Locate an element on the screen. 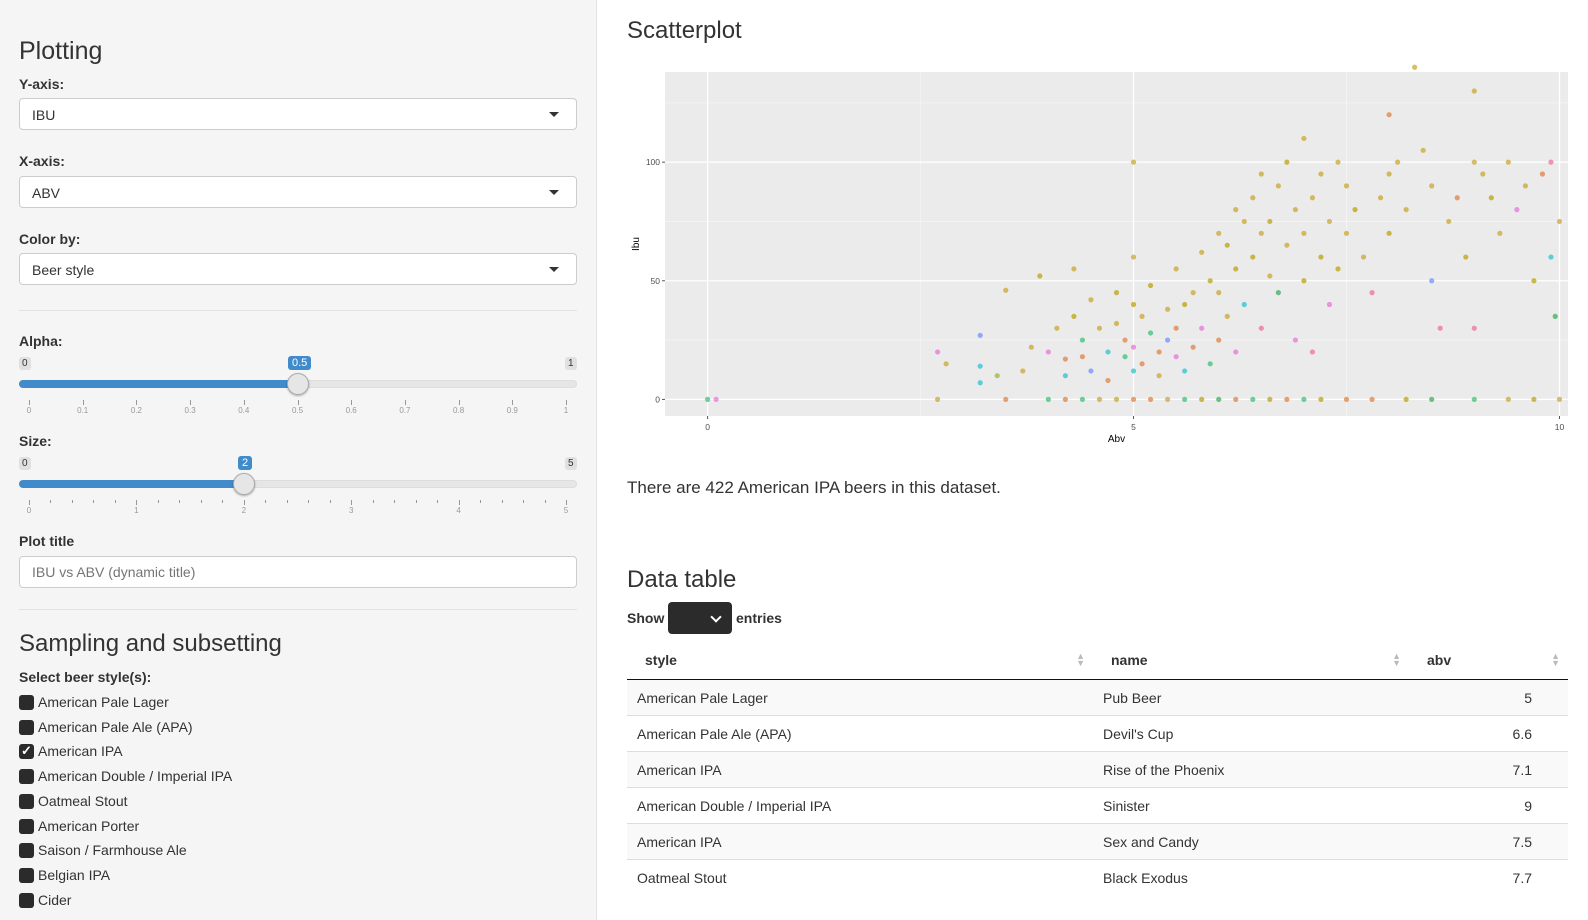 The height and width of the screenshot is (920, 1588). column-header-style: style ▲ ▼ is located at coordinates (860, 660).